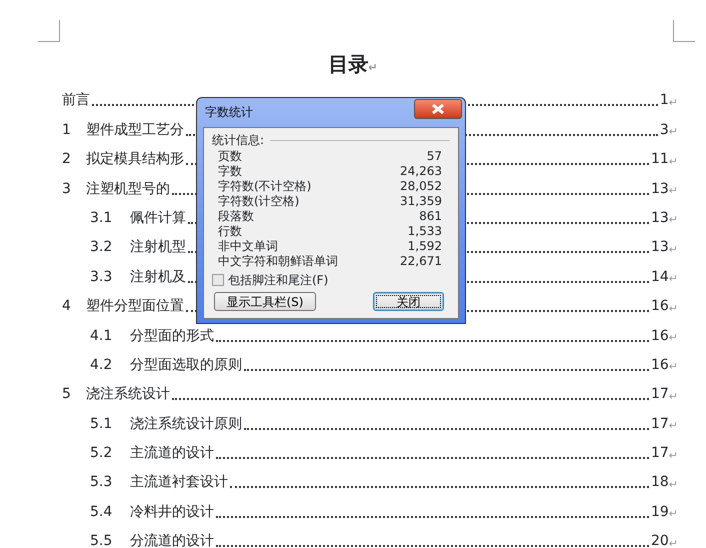 This screenshot has width=706, height=548. What do you see at coordinates (425, 246) in the screenshot?
I see `stat-value: 1,592` at bounding box center [425, 246].